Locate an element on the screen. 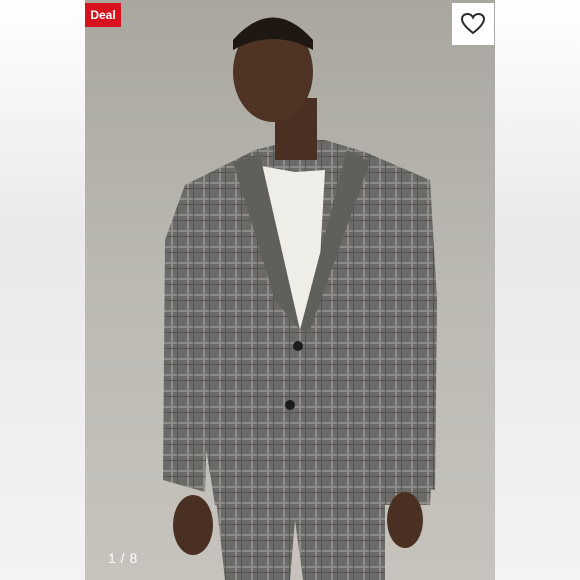 Image resolution: width=580 pixels, height=580 pixels. like-button is located at coordinates (473, 24).